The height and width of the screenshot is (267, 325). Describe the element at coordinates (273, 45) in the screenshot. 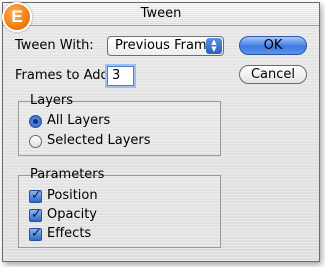

I see `ok-button: OK` at that location.